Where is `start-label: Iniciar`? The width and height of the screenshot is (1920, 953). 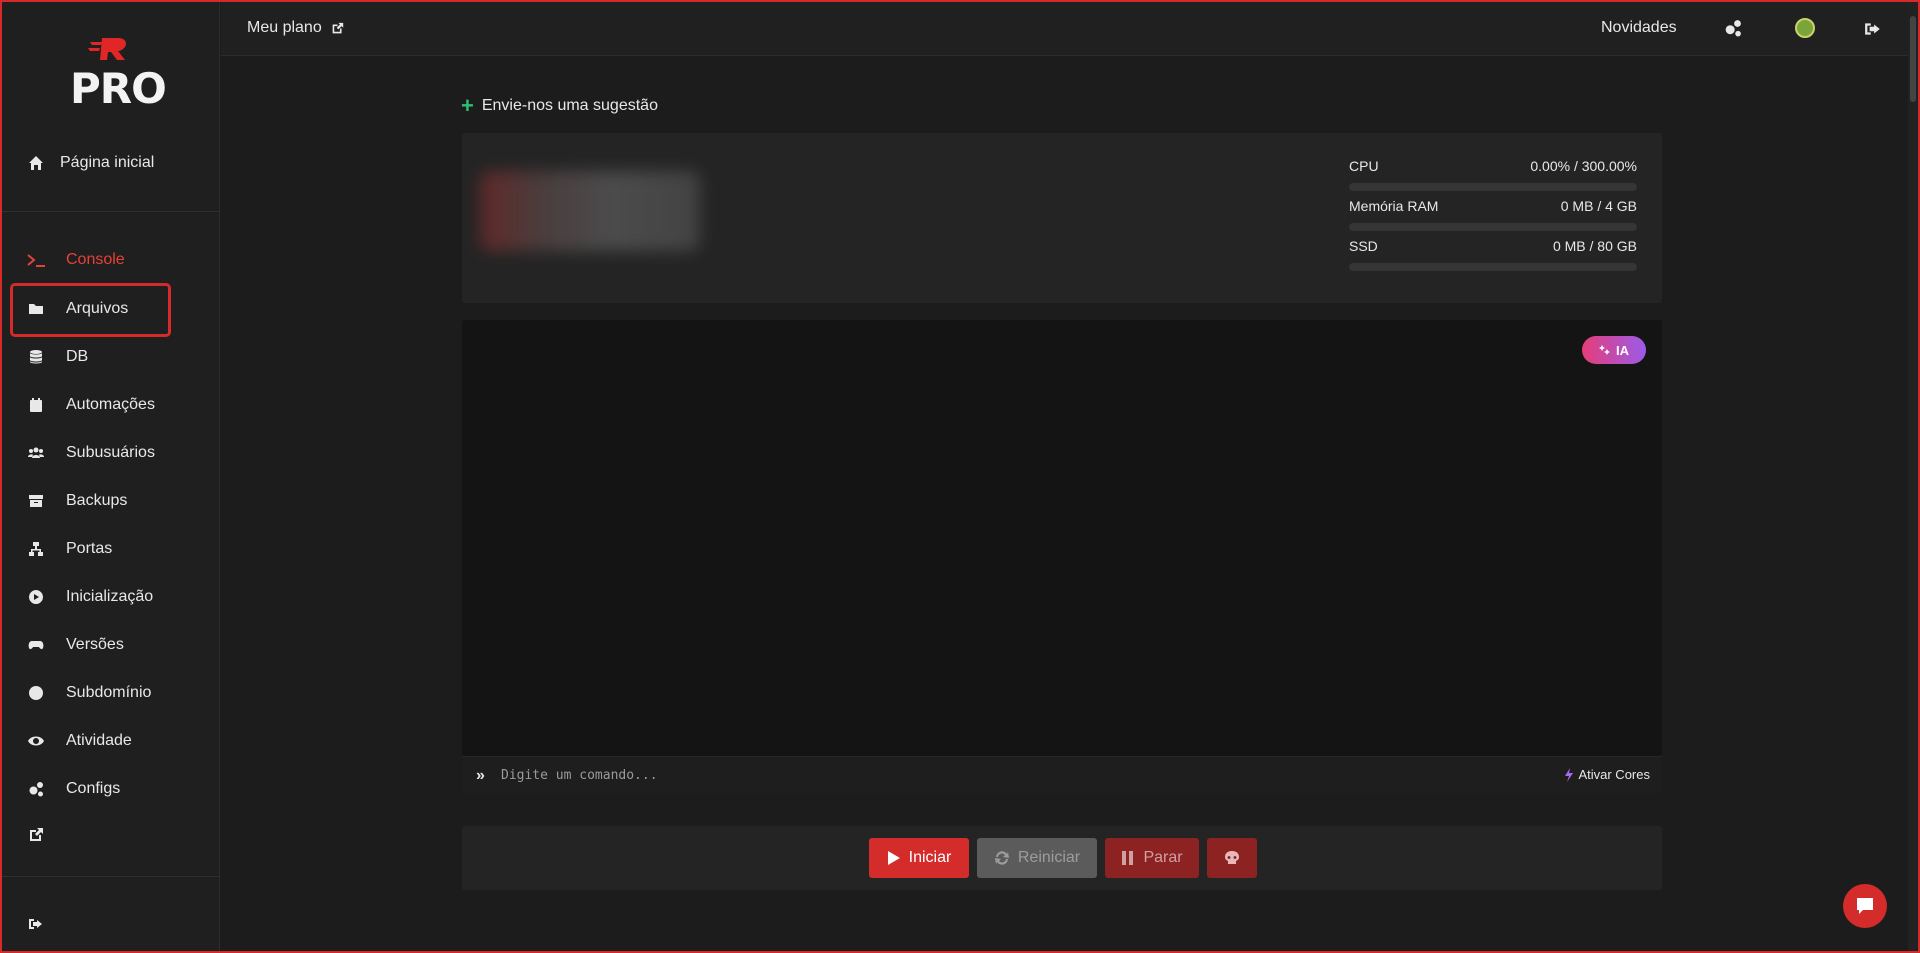
start-label: Iniciar is located at coordinates (930, 857).